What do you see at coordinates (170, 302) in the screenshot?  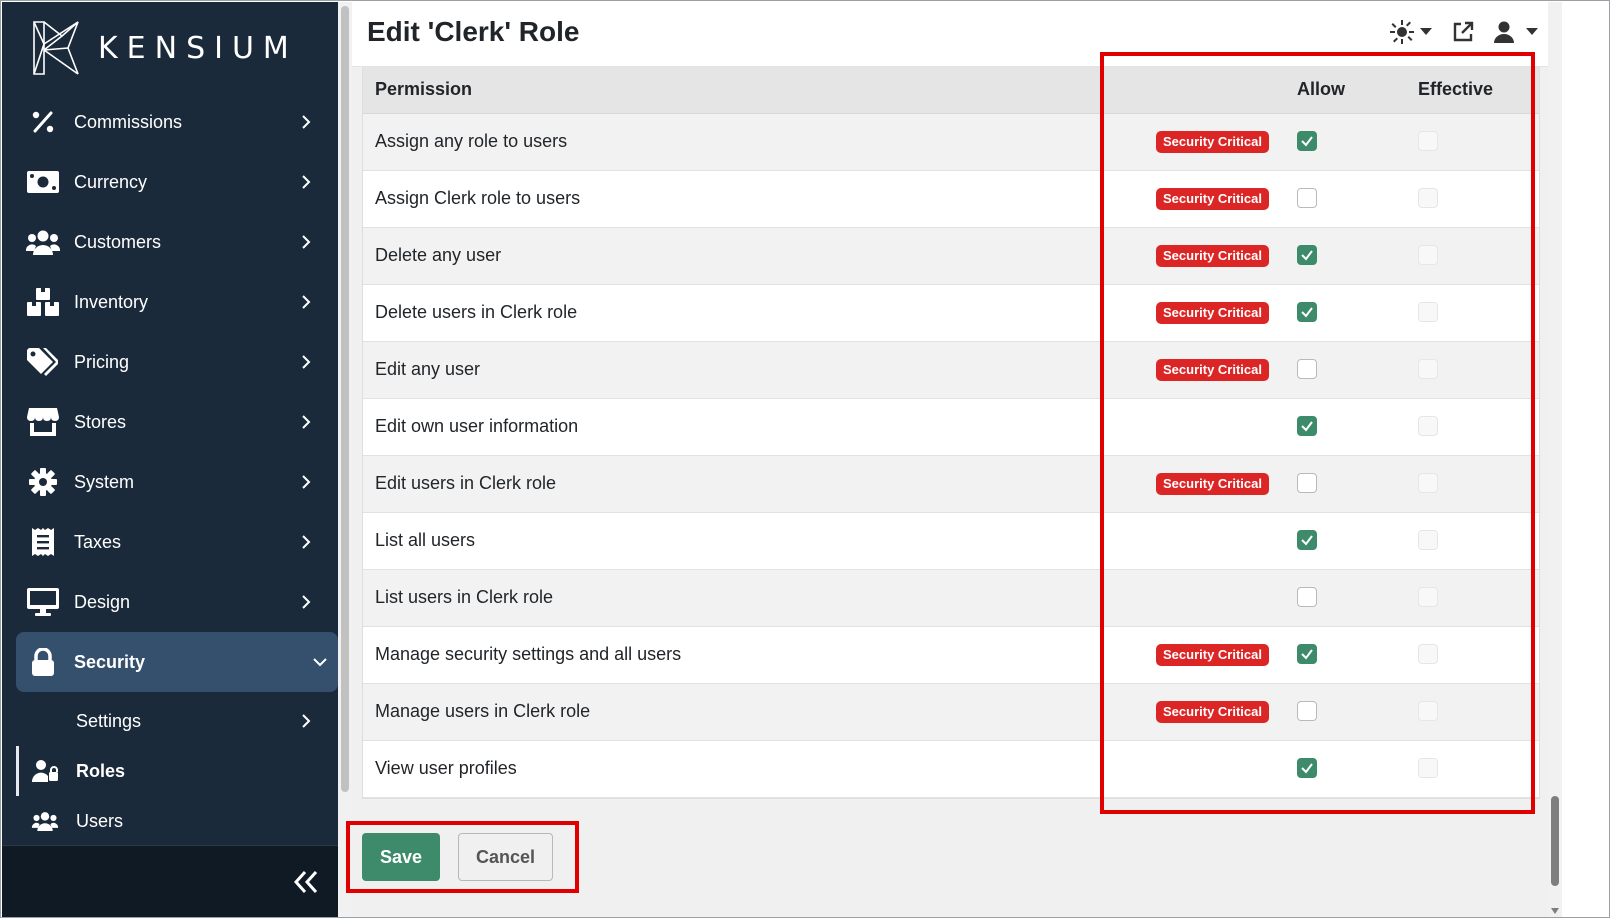 I see `sidebar-item-inventory: Inventory` at bounding box center [170, 302].